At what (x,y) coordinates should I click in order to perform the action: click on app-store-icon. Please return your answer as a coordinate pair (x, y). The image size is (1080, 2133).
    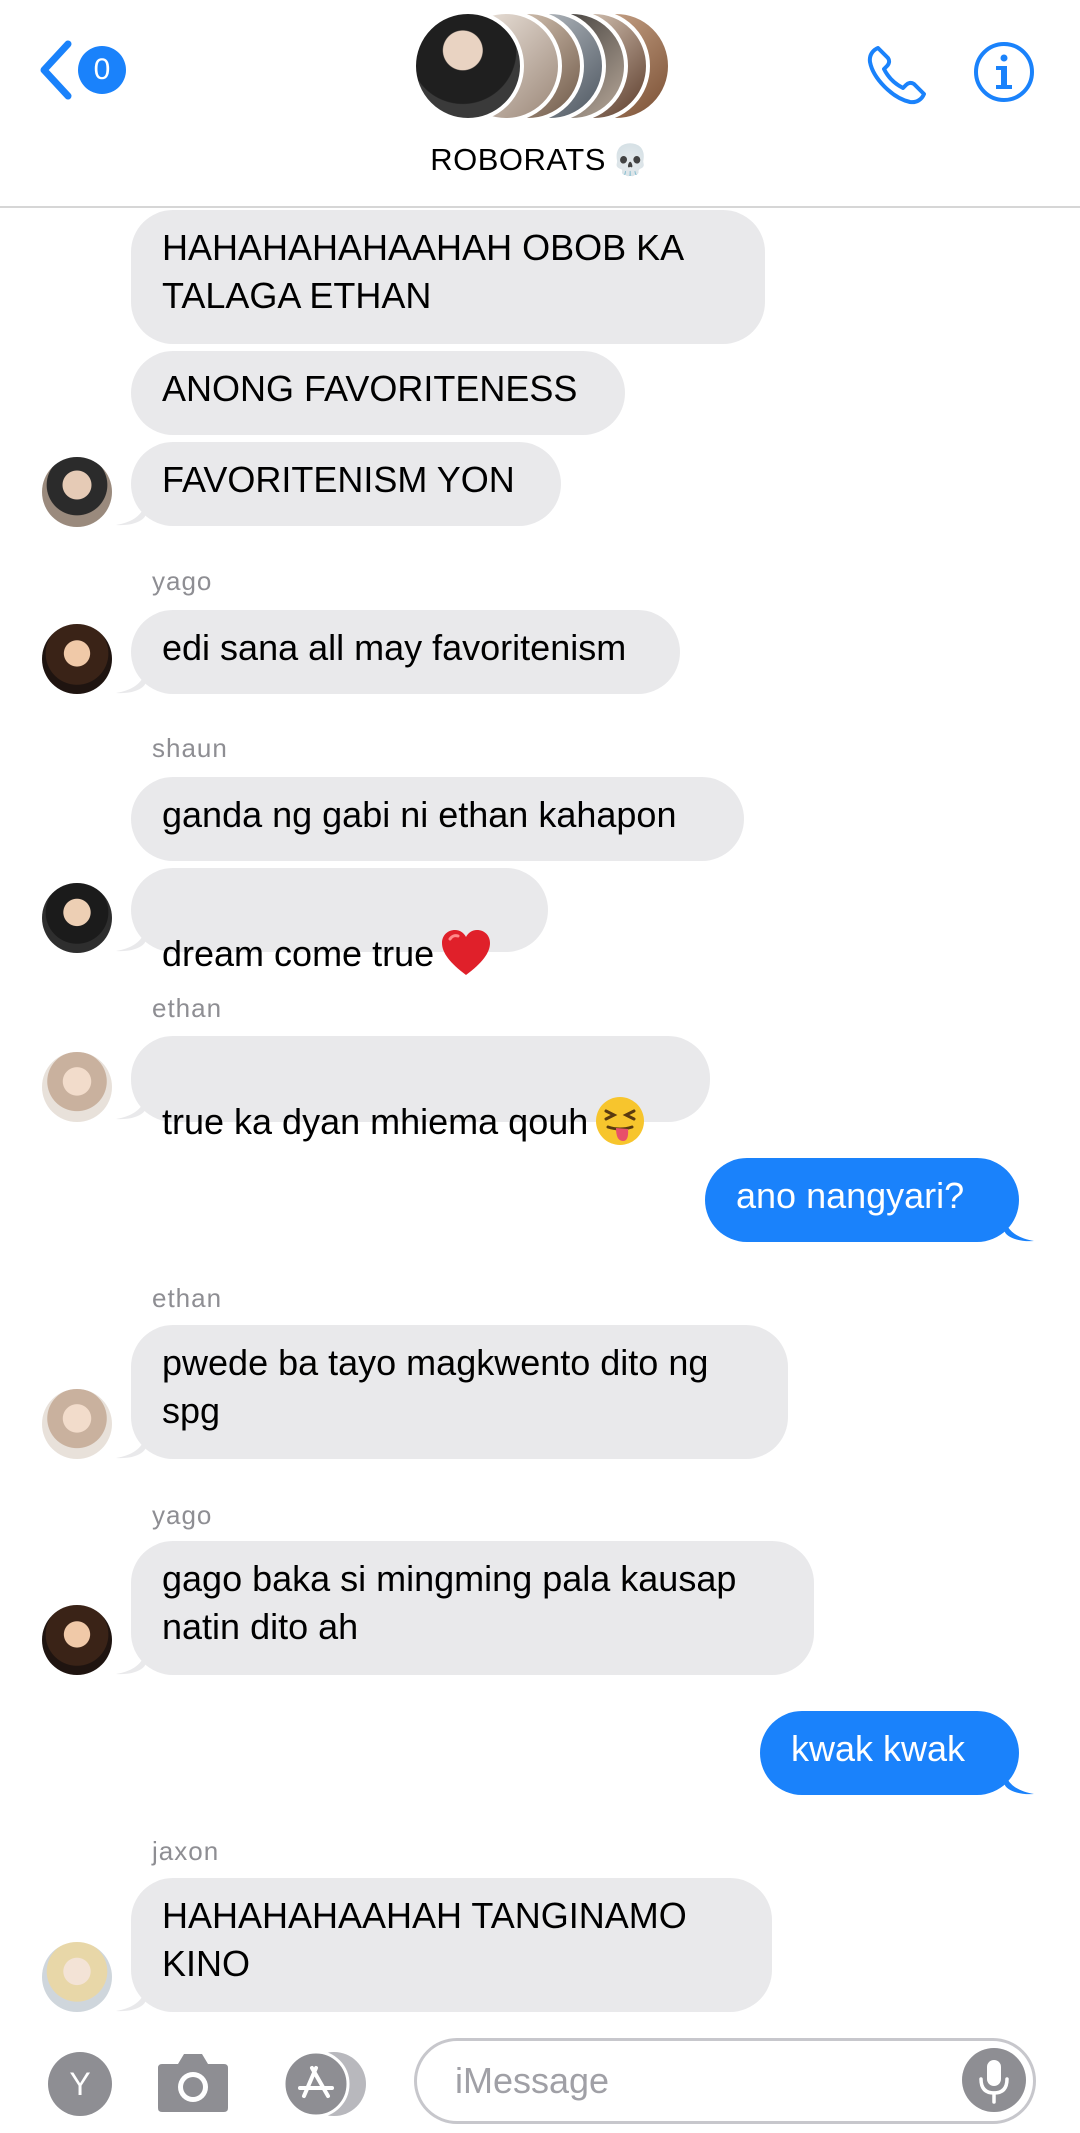
    Looking at the image, I should click on (328, 2084).